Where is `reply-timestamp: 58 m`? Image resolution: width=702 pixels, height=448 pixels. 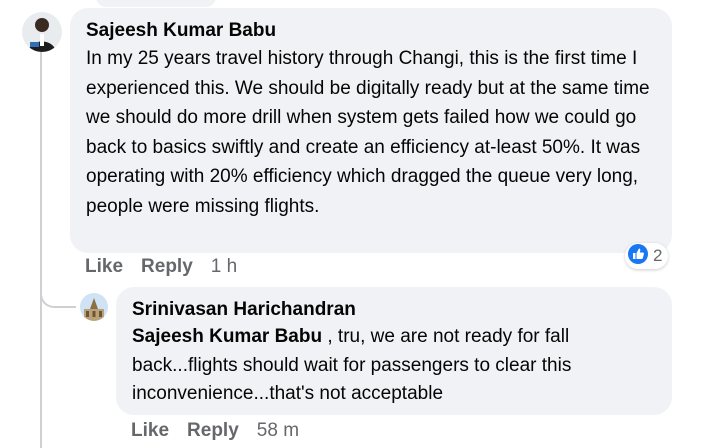 reply-timestamp: 58 m is located at coordinates (278, 431).